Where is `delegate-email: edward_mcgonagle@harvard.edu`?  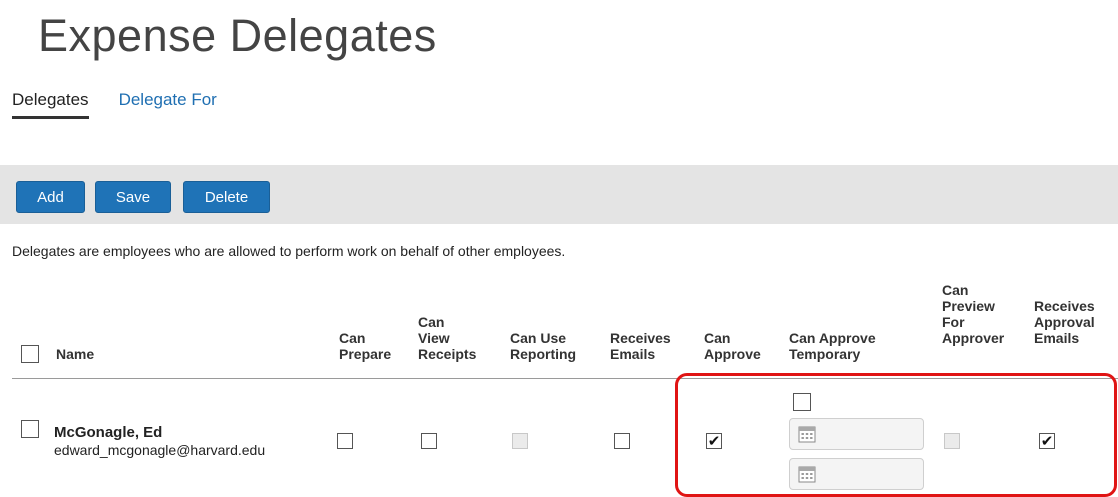 delegate-email: edward_mcgonagle@harvard.edu is located at coordinates (160, 450).